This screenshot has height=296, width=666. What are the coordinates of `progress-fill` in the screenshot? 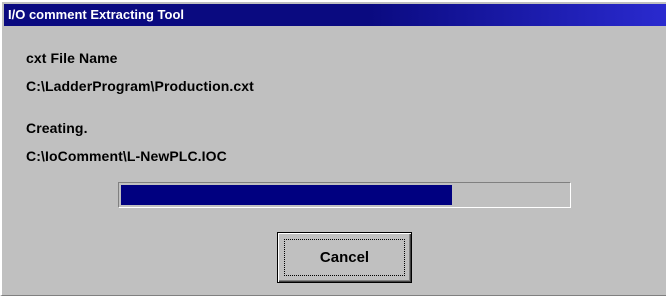 It's located at (286, 195).